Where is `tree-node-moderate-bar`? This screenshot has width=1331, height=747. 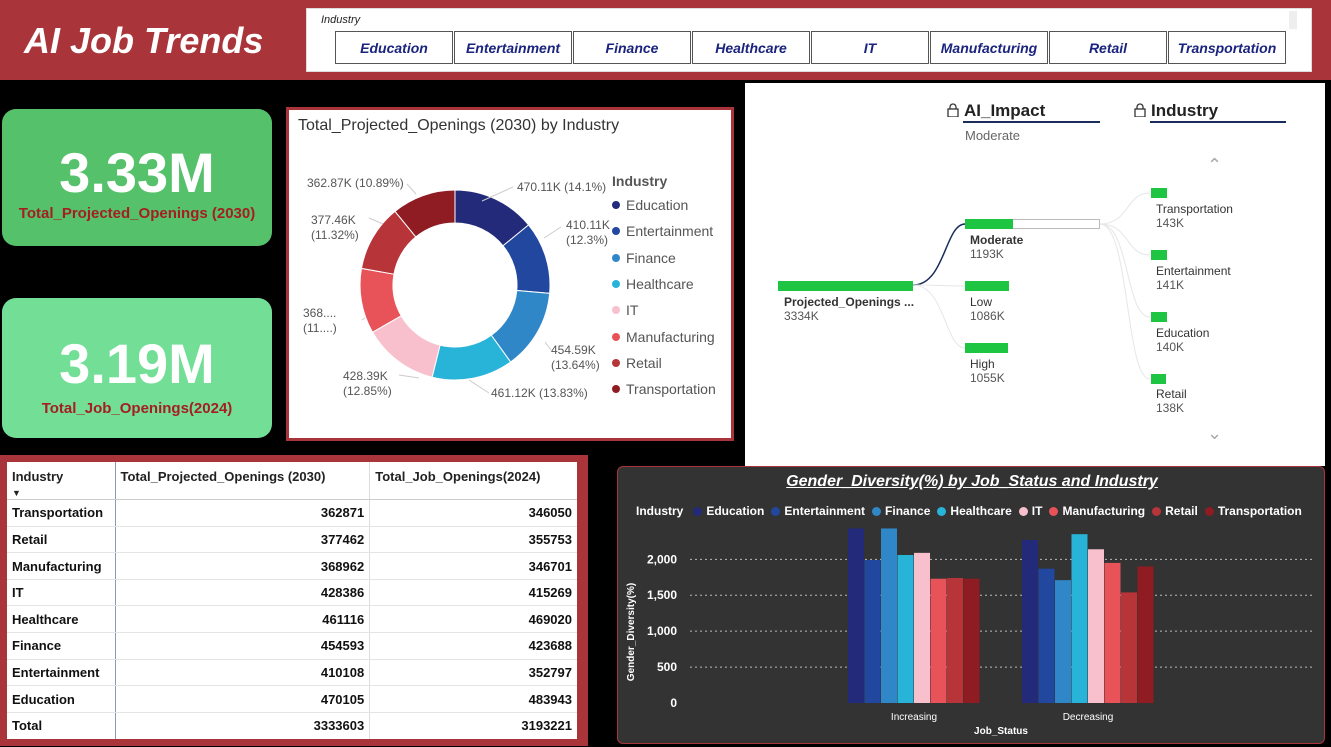 tree-node-moderate-bar is located at coordinates (989, 224).